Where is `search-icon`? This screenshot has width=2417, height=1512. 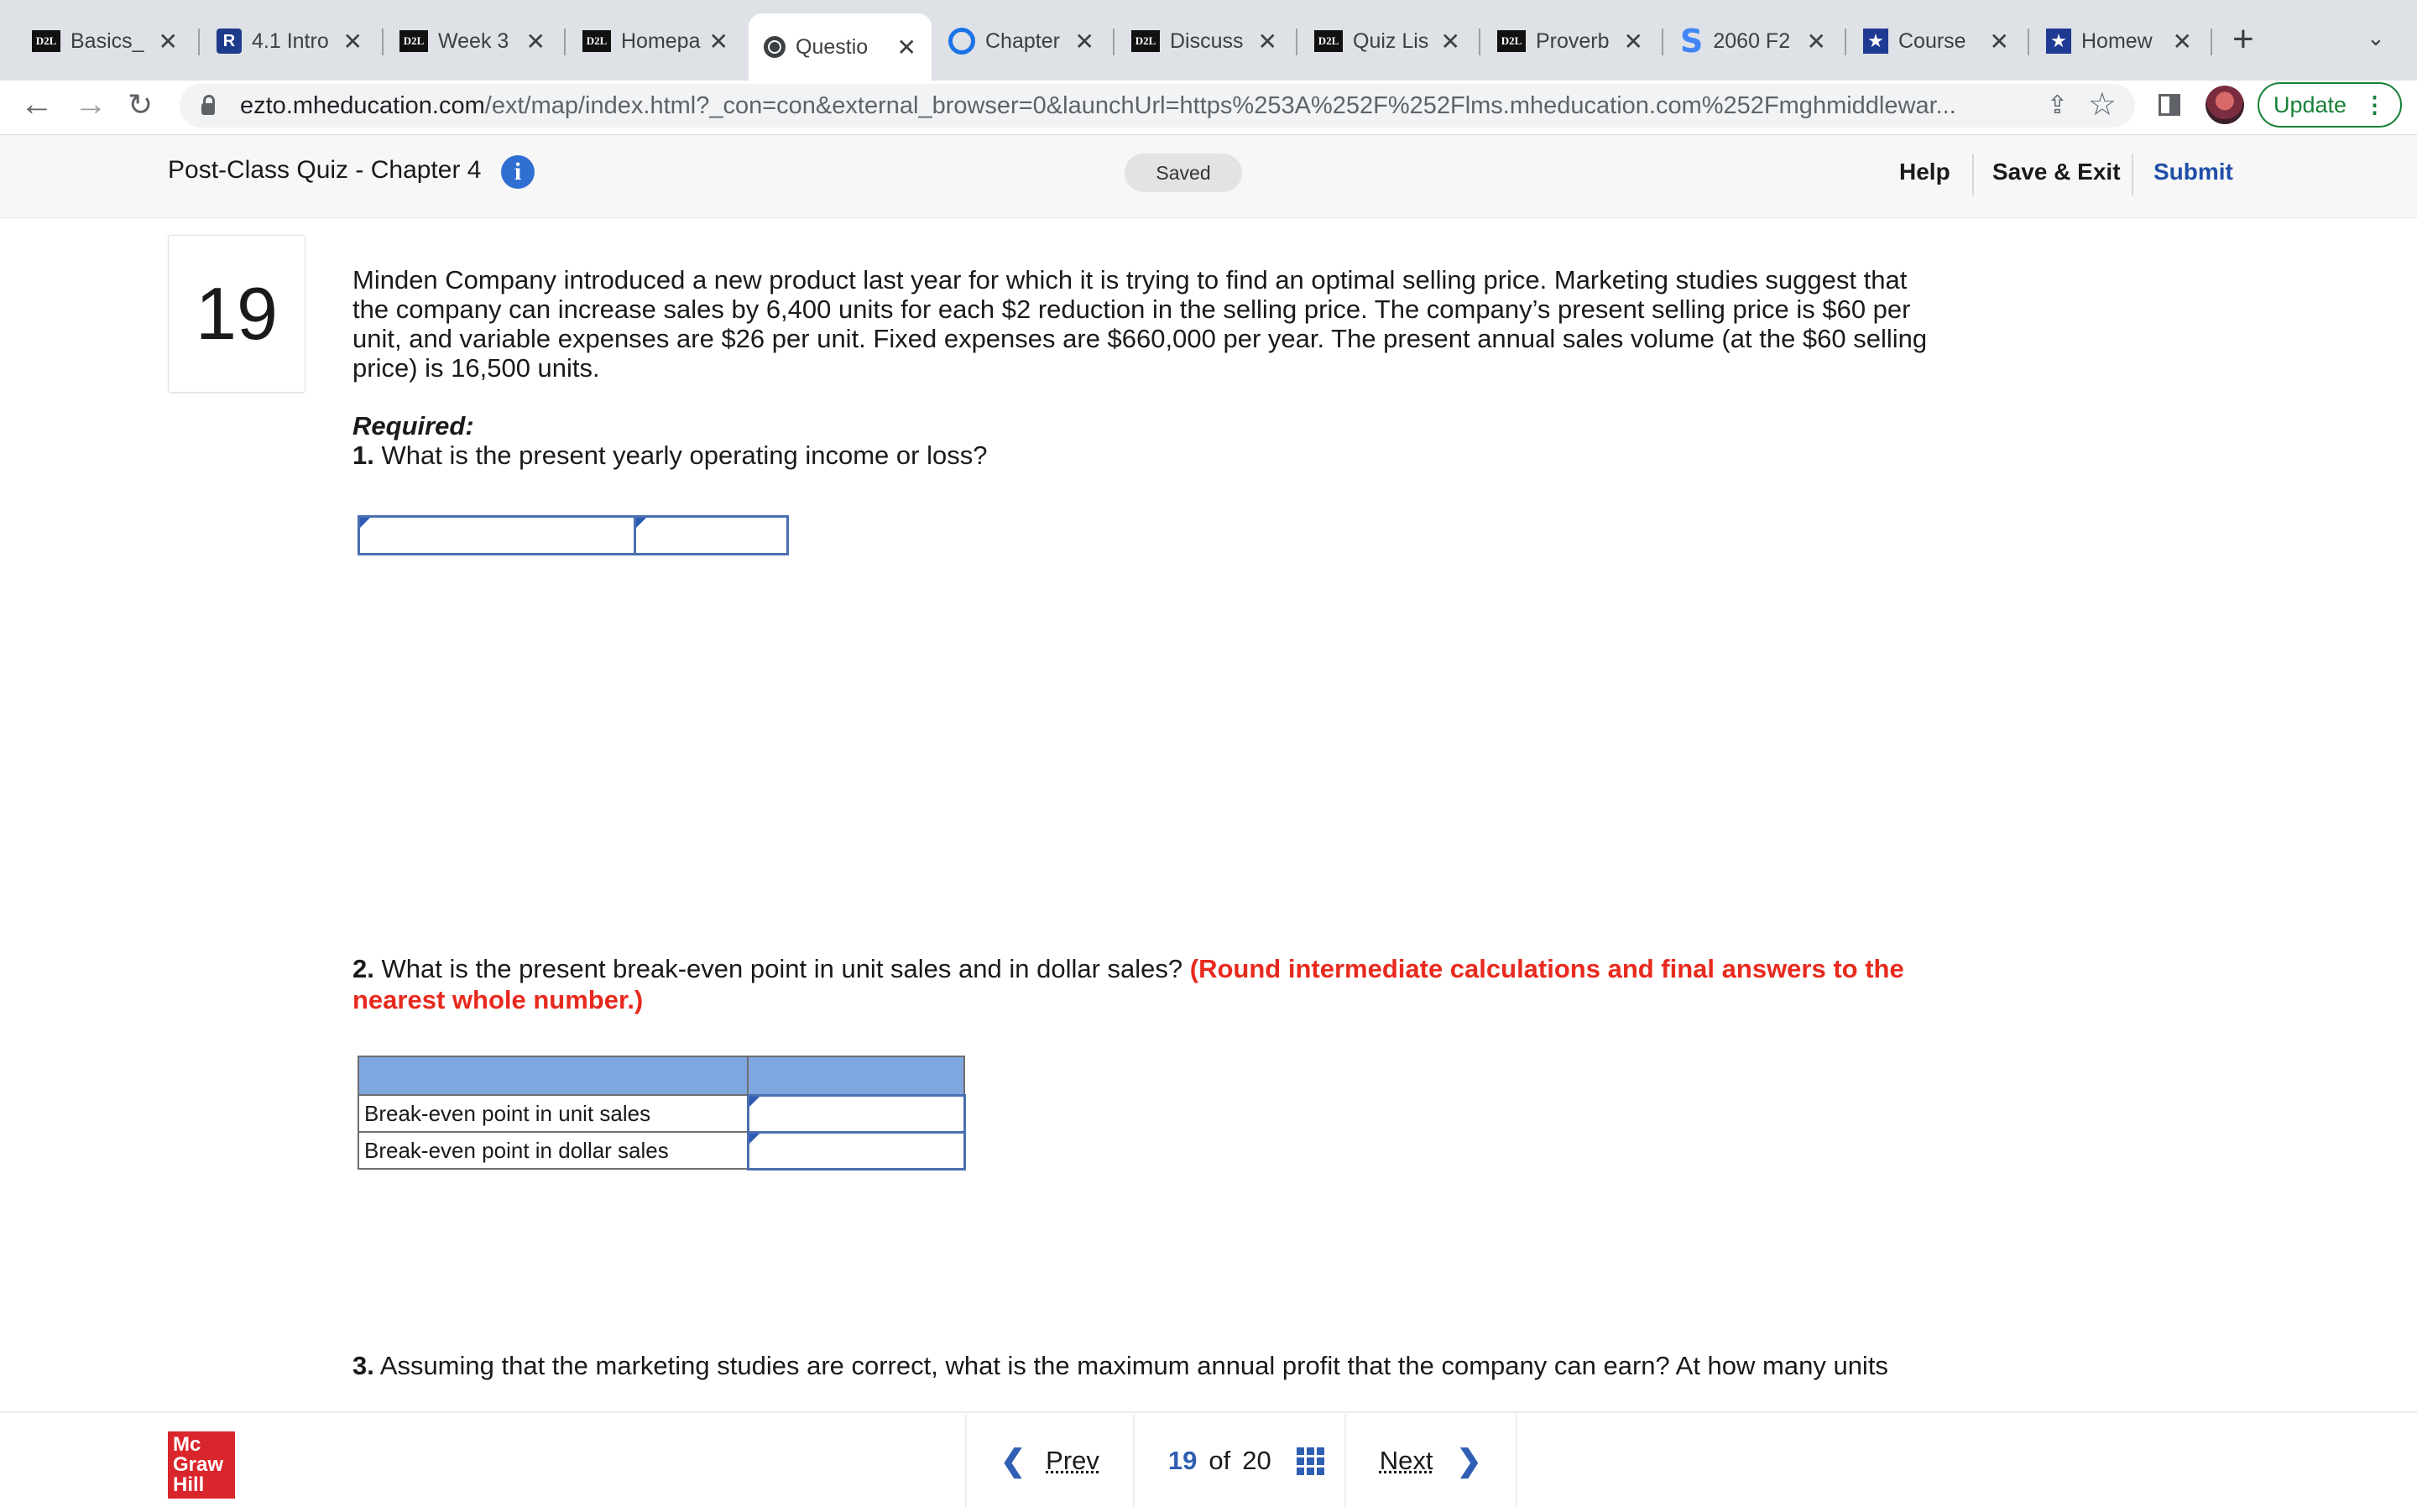
search-icon is located at coordinates (961, 42).